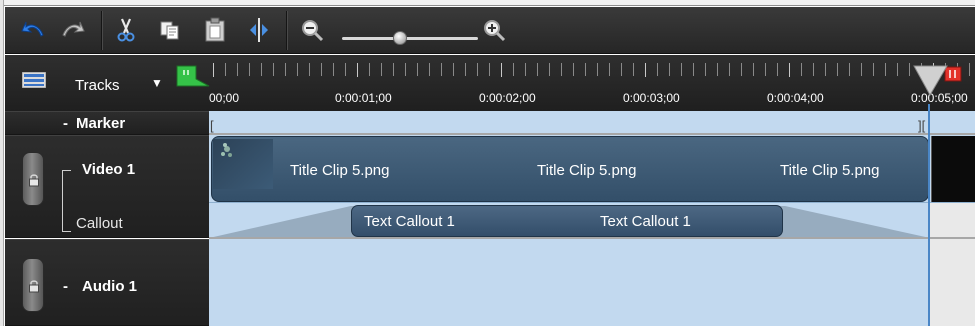  What do you see at coordinates (400, 38) in the screenshot?
I see `zoom-slider-thumb` at bounding box center [400, 38].